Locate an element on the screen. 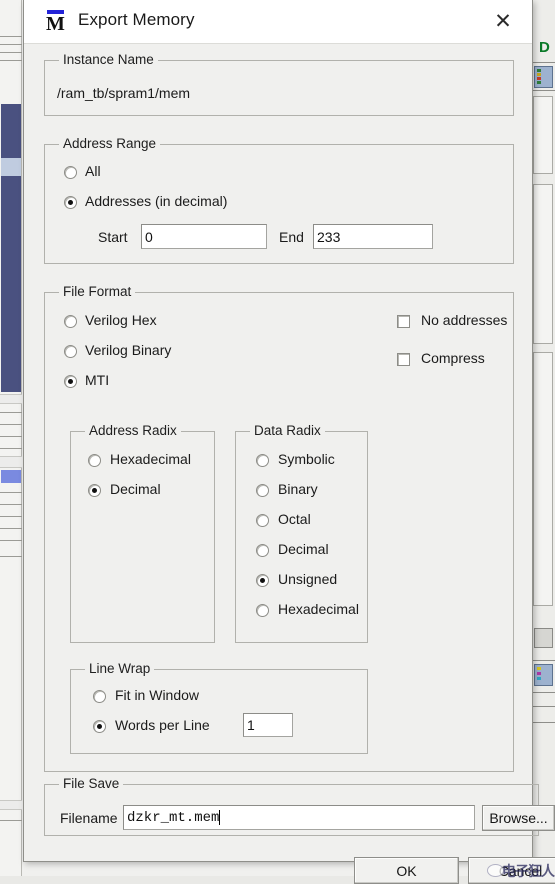 Image resolution: width=555 pixels, height=884 pixels. radio-addr-radix-decimal-label: Decimal is located at coordinates (135, 489).